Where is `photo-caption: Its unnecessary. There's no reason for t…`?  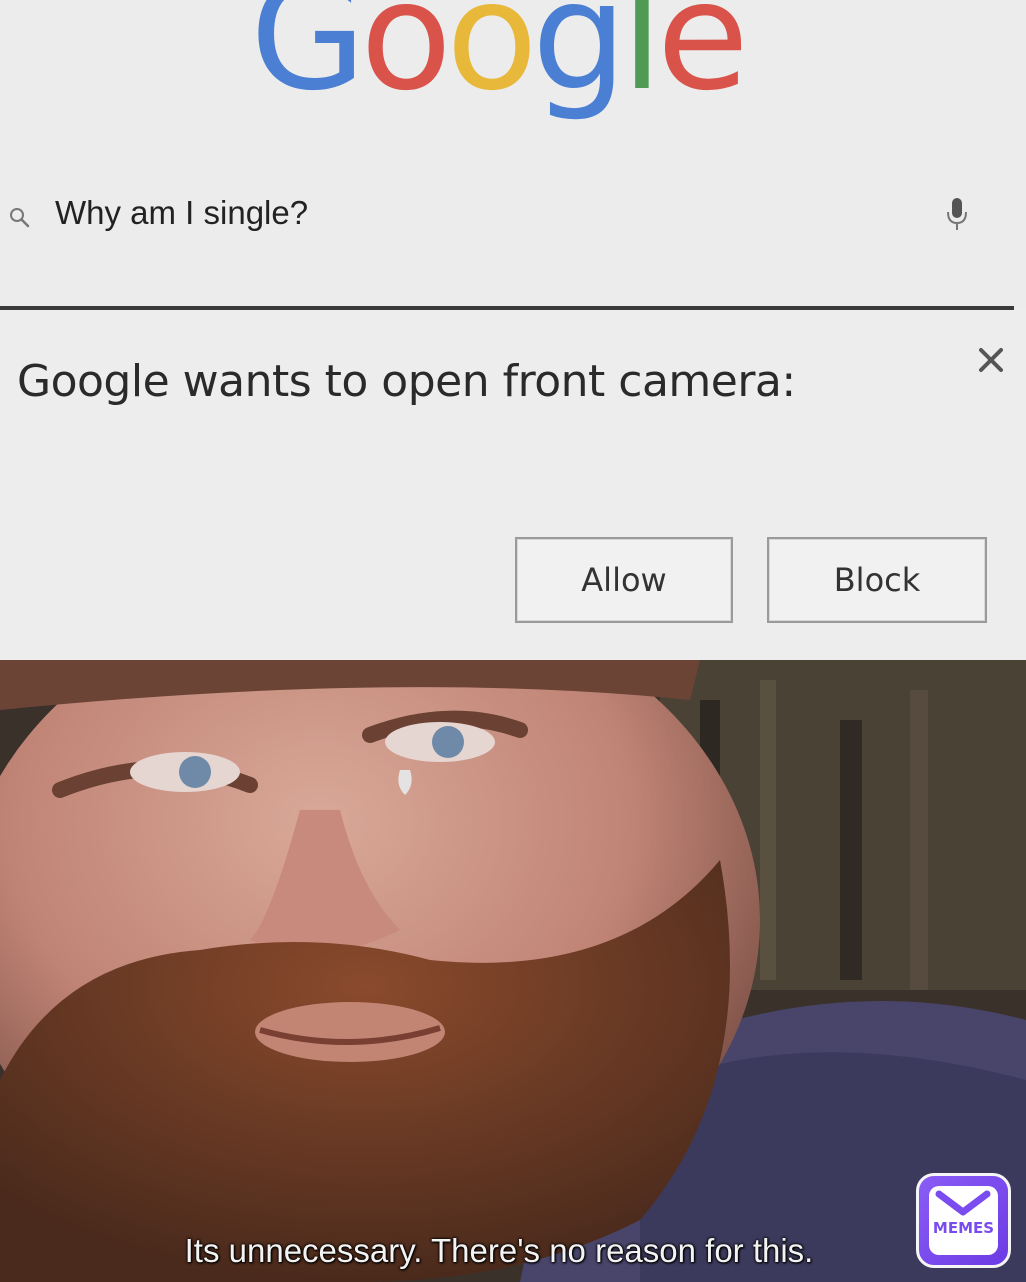
photo-caption: Its unnecessary. There's no reason for t… is located at coordinates (499, 1250).